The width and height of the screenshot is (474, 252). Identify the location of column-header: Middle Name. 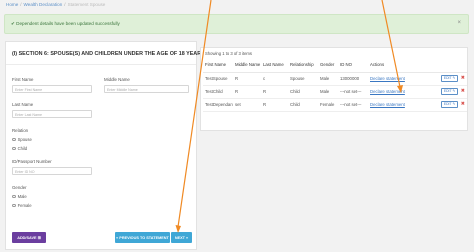
(247, 65).